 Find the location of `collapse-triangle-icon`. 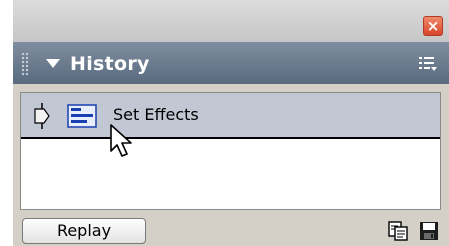

collapse-triangle-icon is located at coordinates (53, 63).